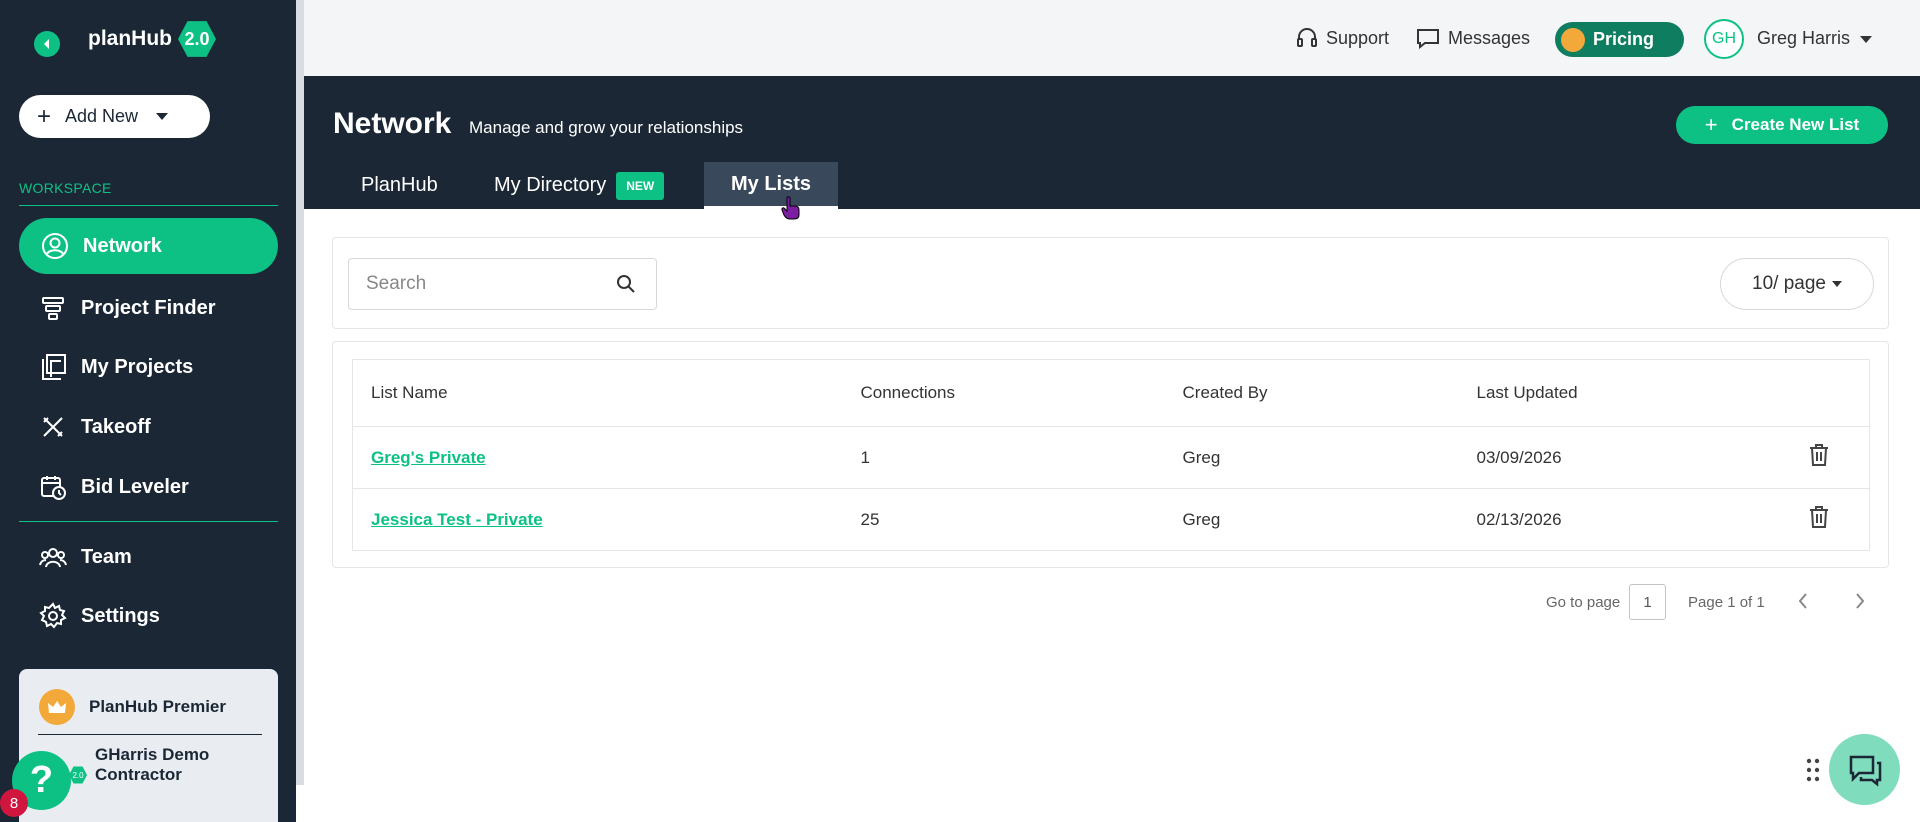  What do you see at coordinates (1803, 603) in the screenshot?
I see `chevron-left-icon` at bounding box center [1803, 603].